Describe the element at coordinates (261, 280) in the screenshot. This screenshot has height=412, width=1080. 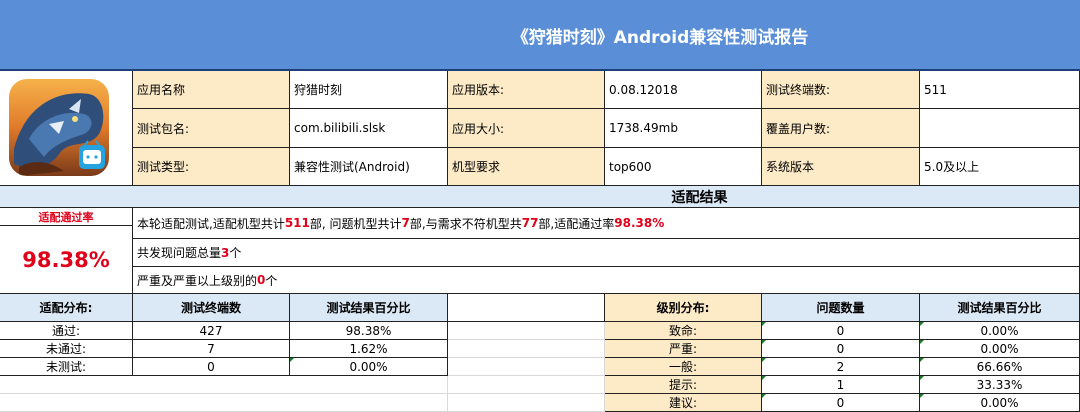
I see `summary-value: 0` at that location.